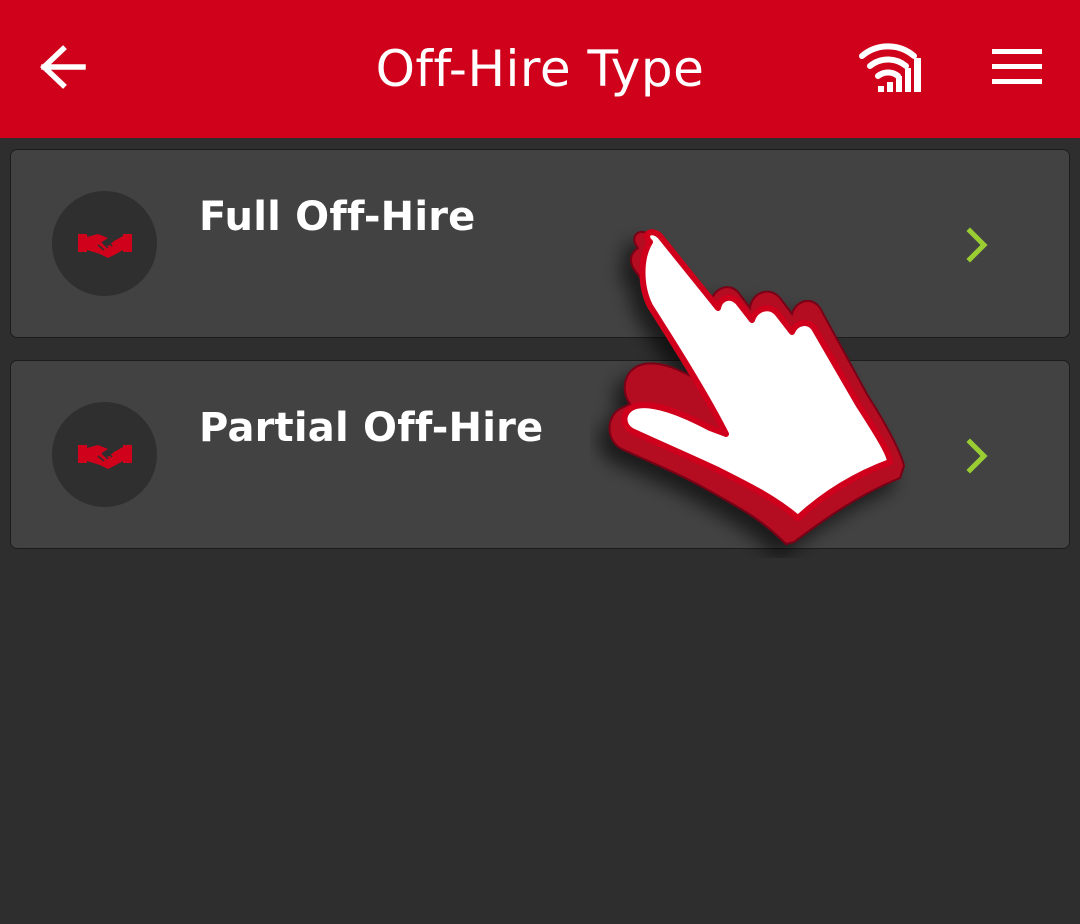  What do you see at coordinates (890, 67) in the screenshot?
I see `wifi-signal-icon` at bounding box center [890, 67].